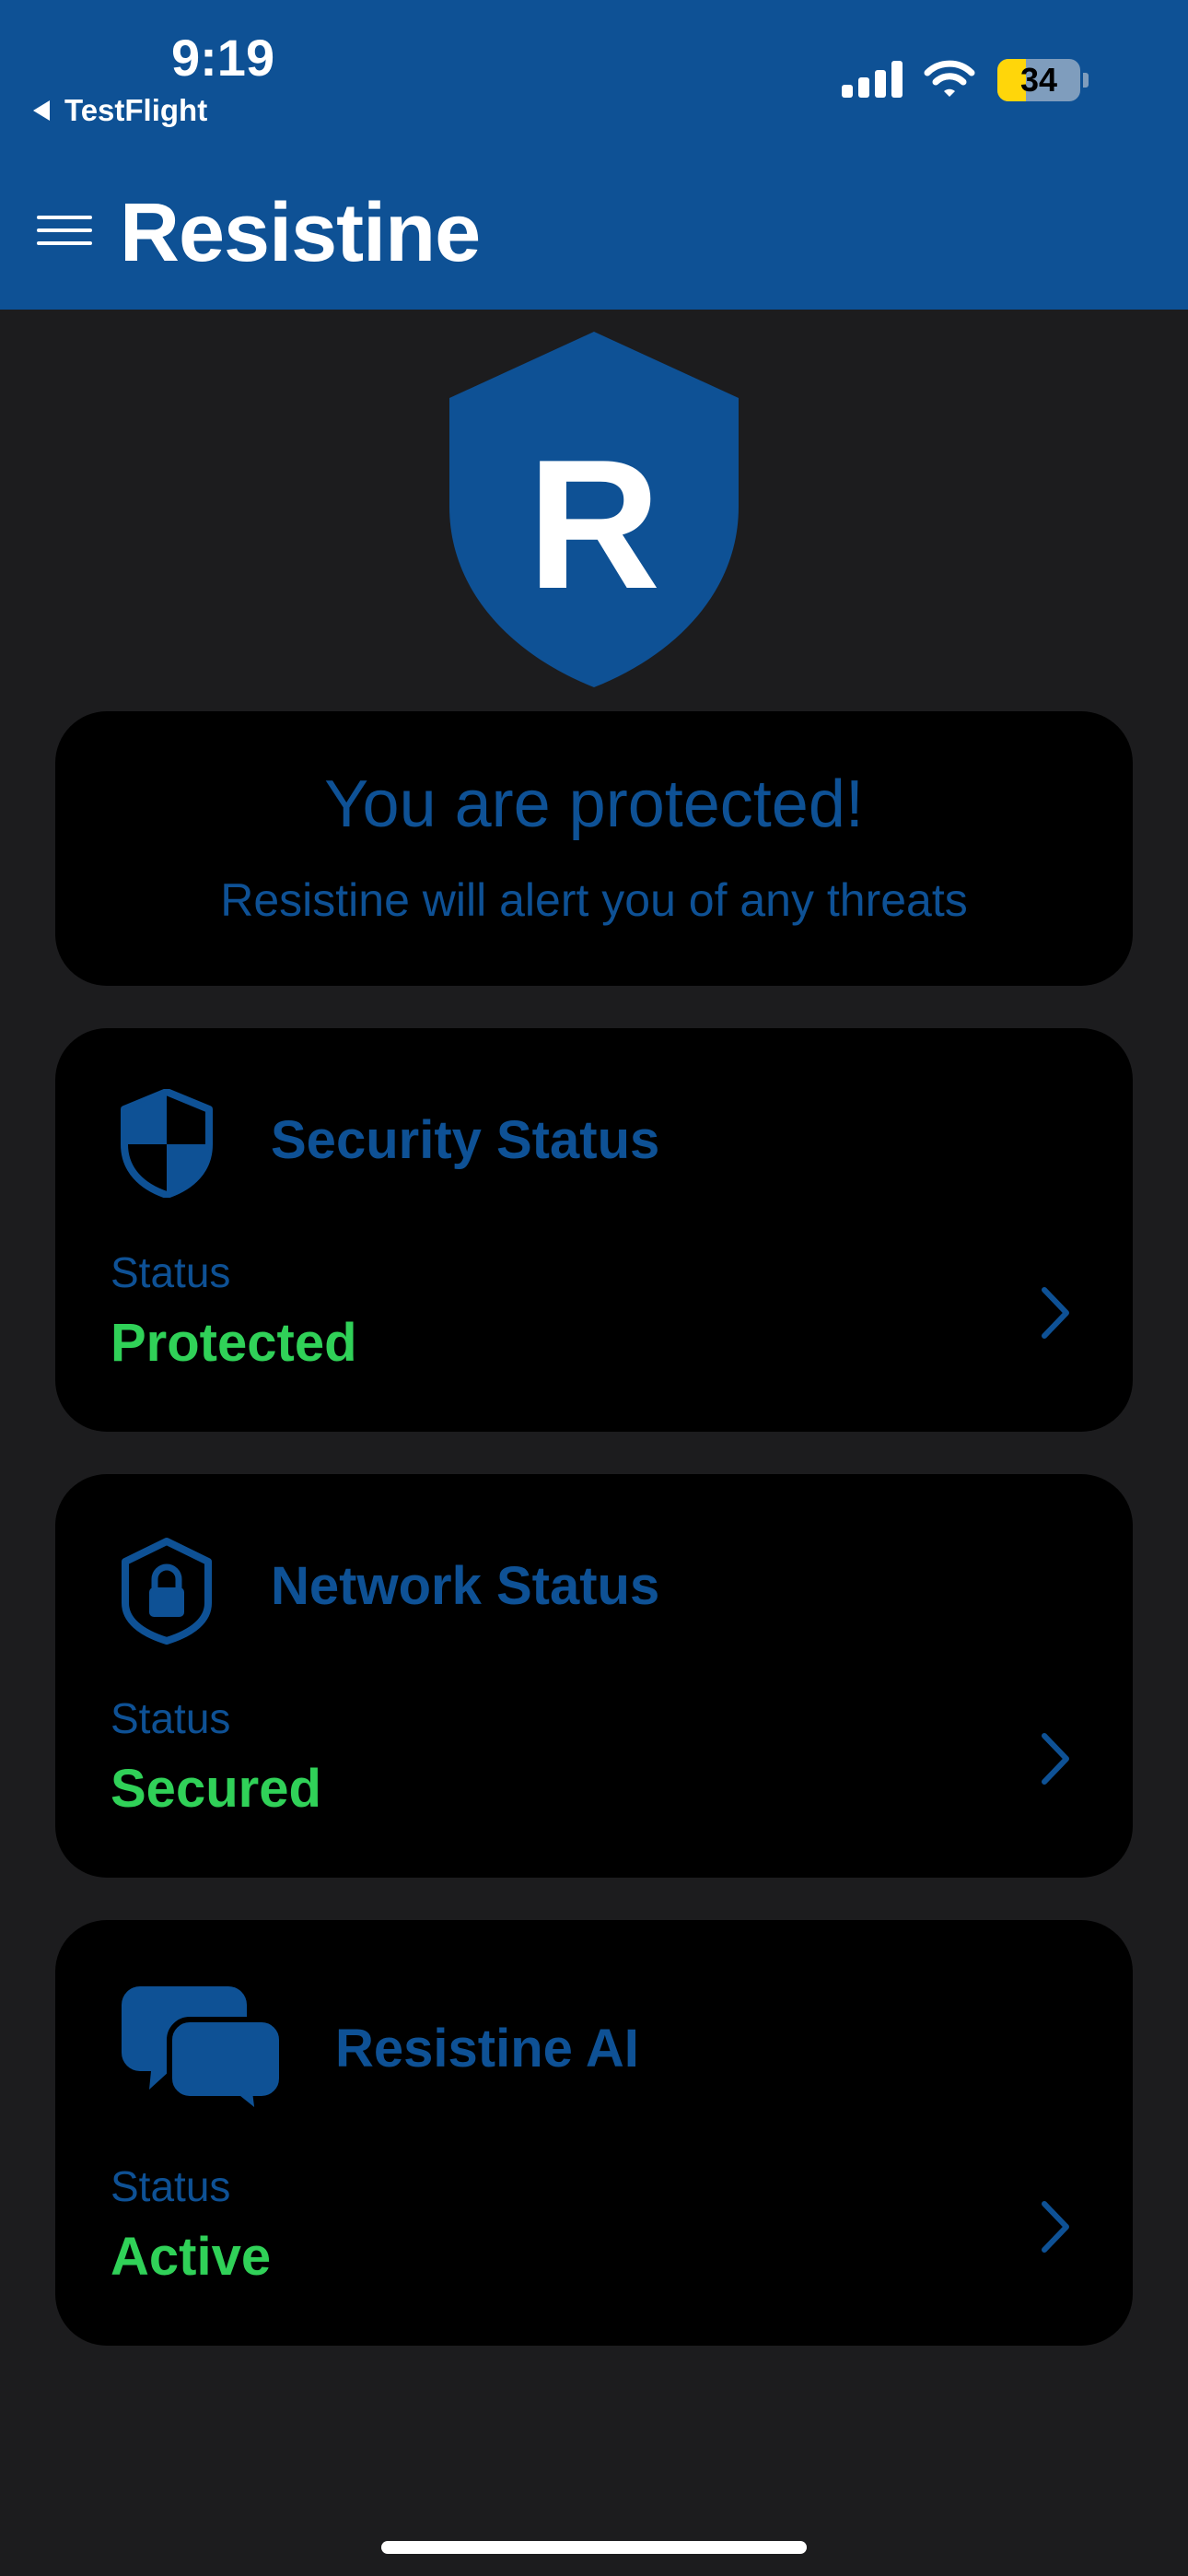 The height and width of the screenshot is (2576, 1188). I want to click on network-status-label: Status, so click(171, 1718).